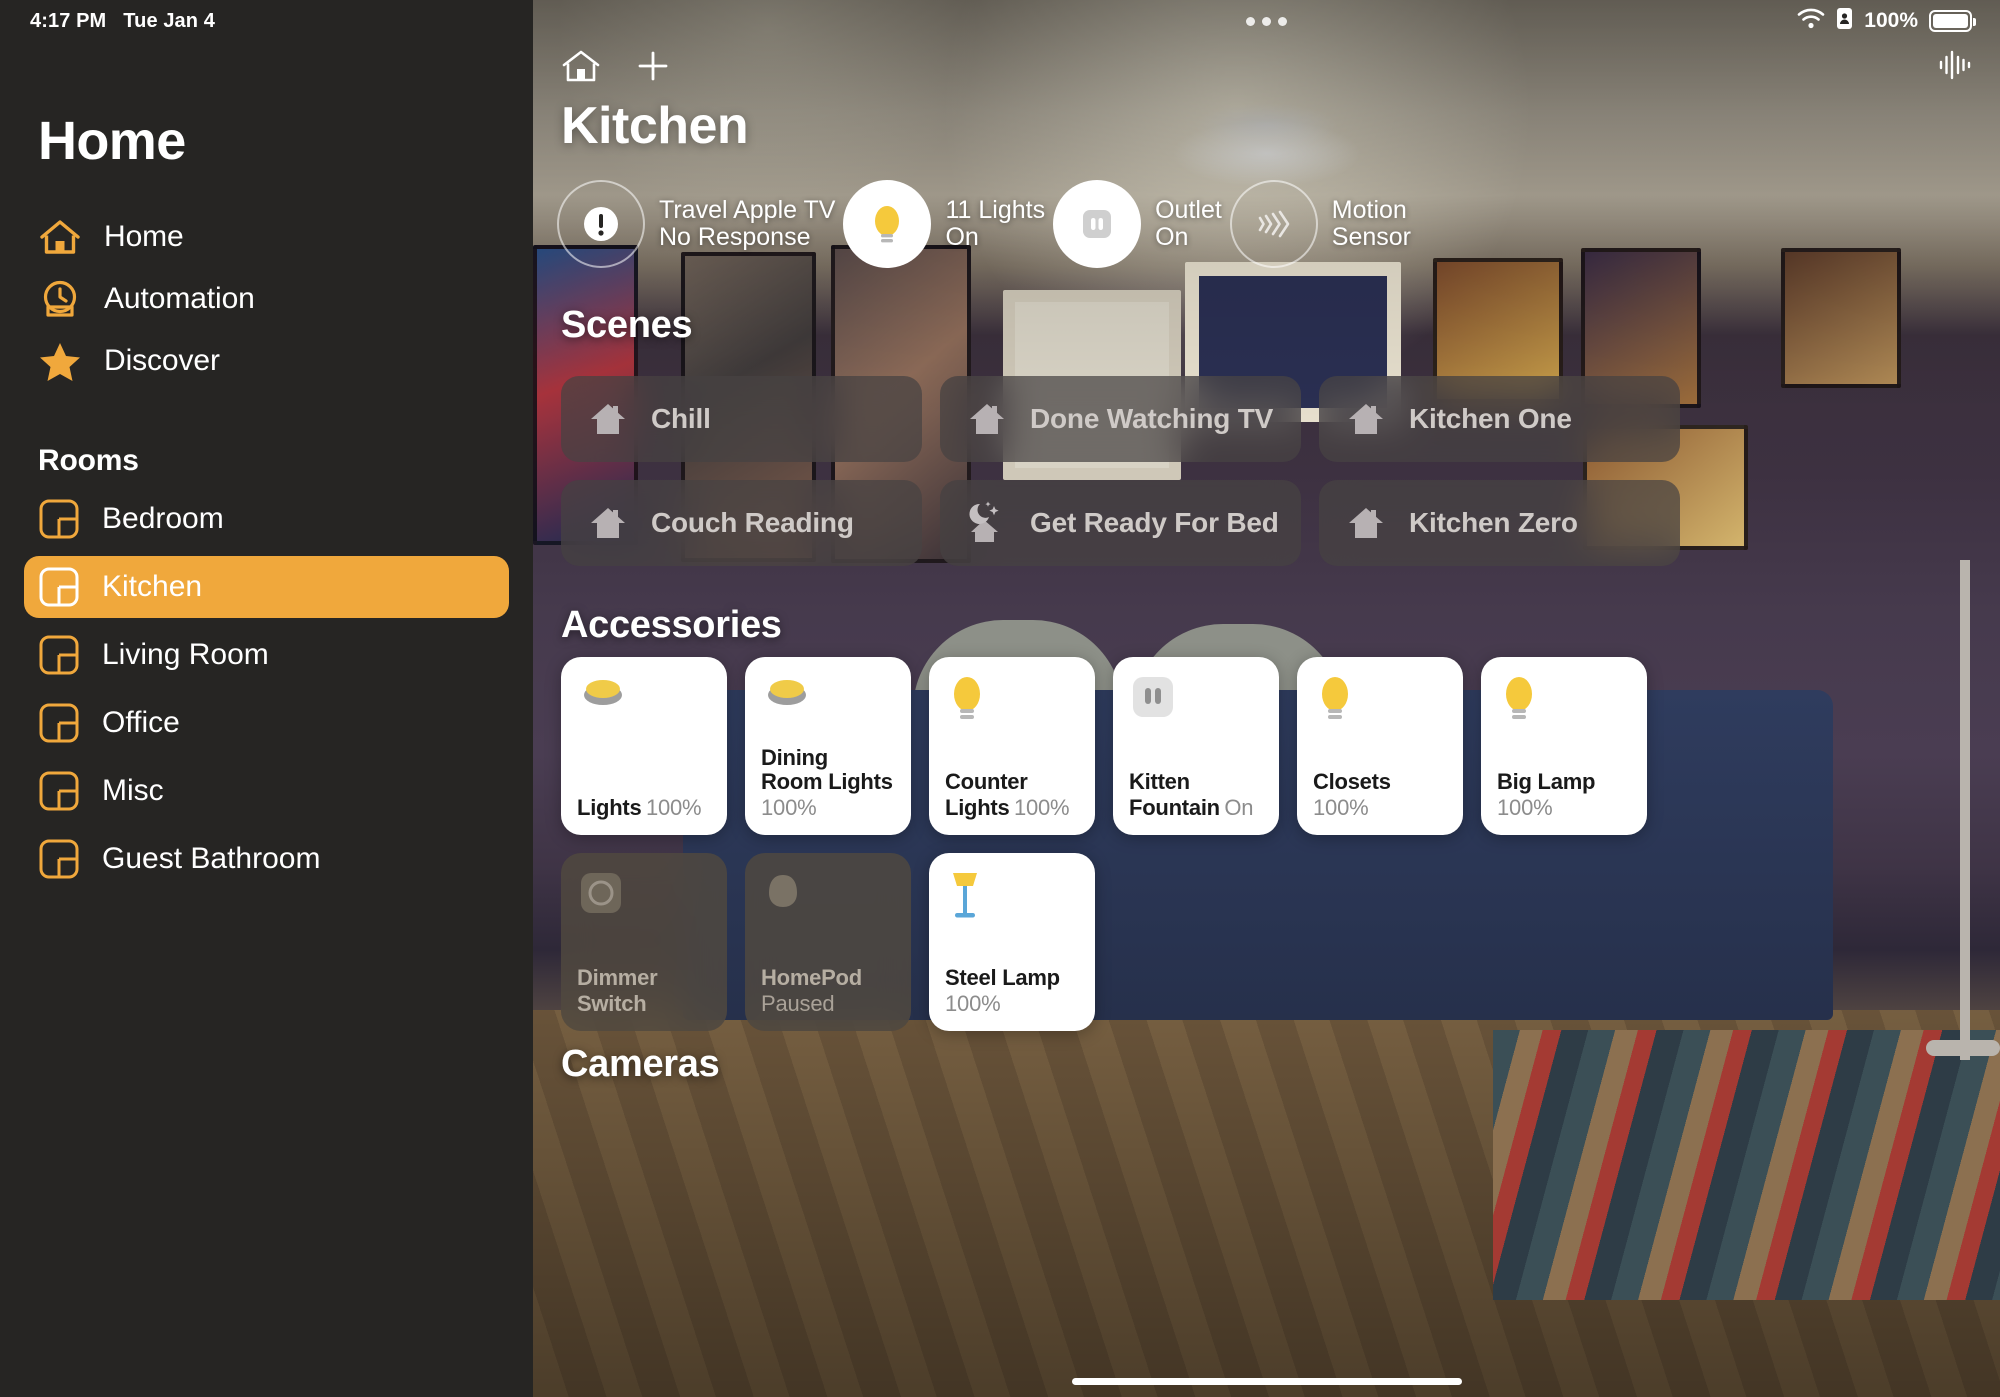 The width and height of the screenshot is (2000, 1397). Describe the element at coordinates (944, 224) in the screenshot. I see `status-item-lights: 11 Lights On` at that location.